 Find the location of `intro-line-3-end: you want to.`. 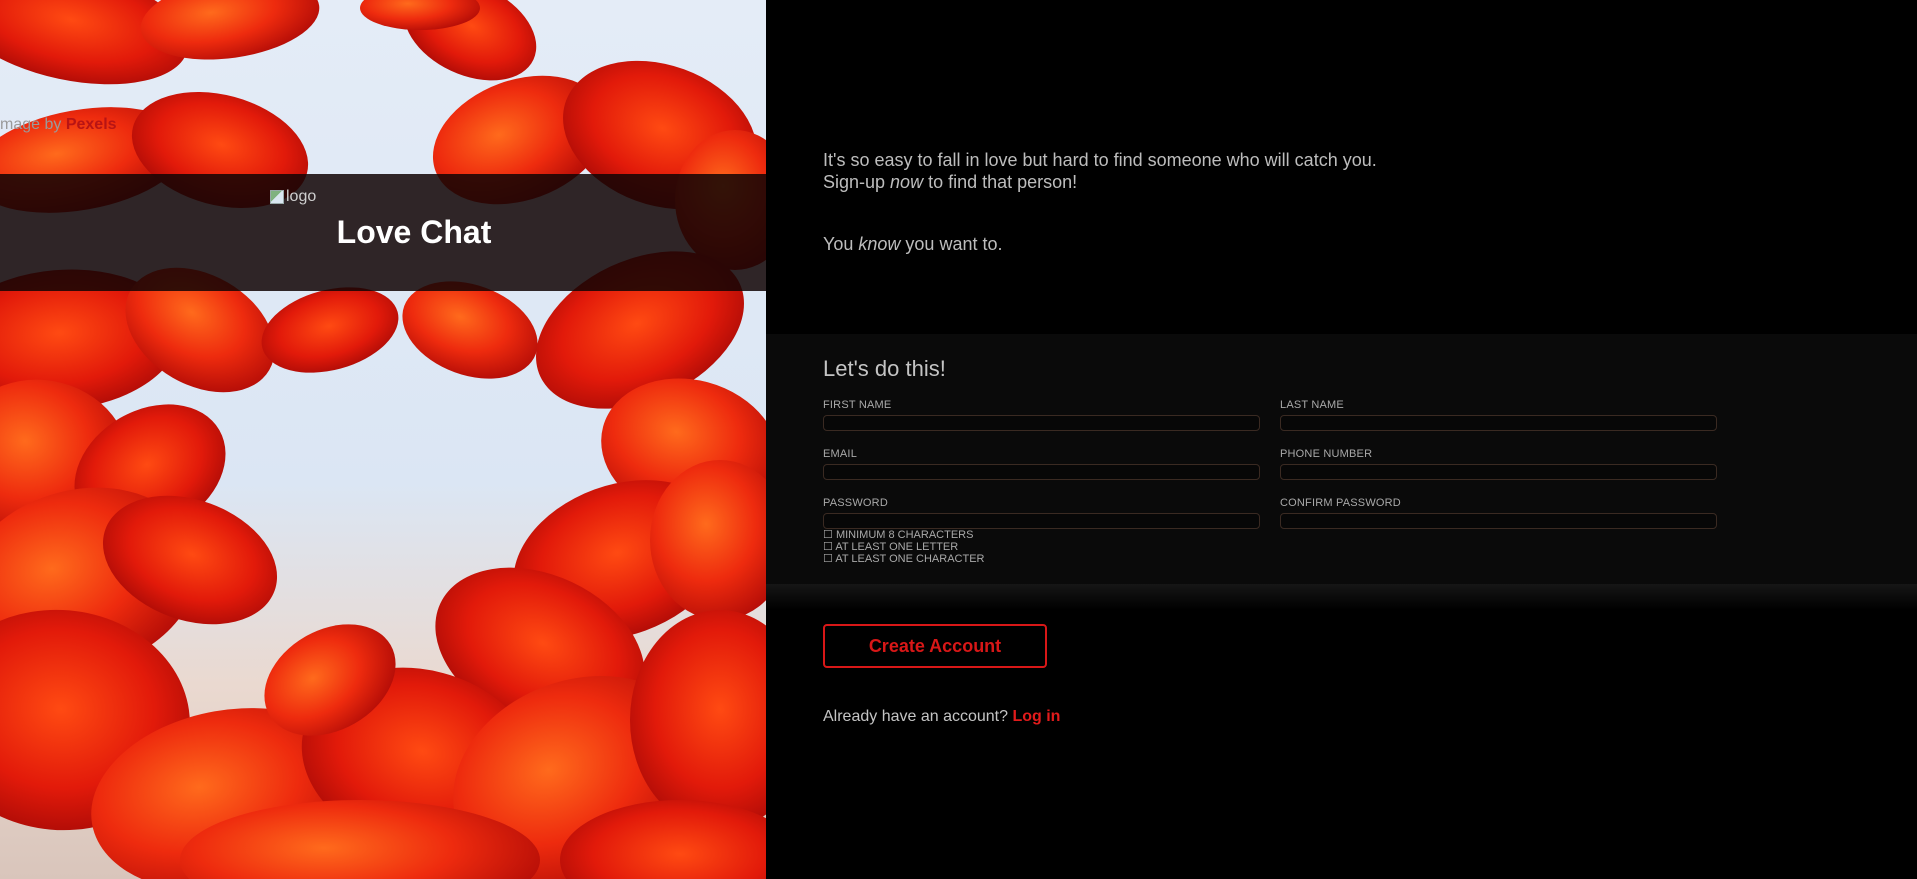

intro-line-3-end: you want to. is located at coordinates (951, 244).